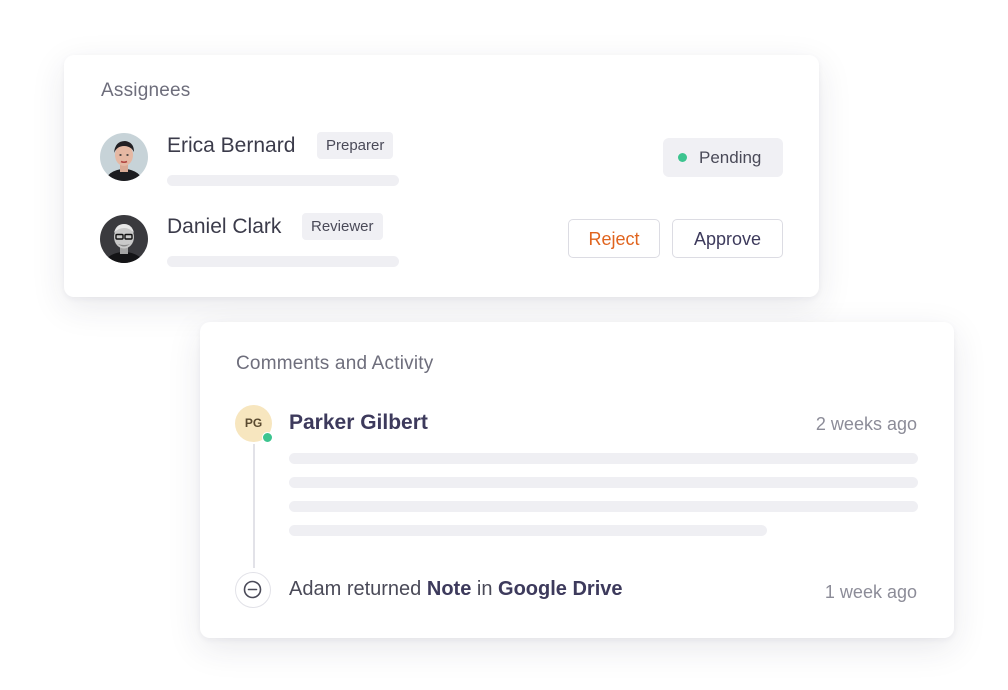  I want to click on assignee-name: Daniel Clark, so click(224, 226).